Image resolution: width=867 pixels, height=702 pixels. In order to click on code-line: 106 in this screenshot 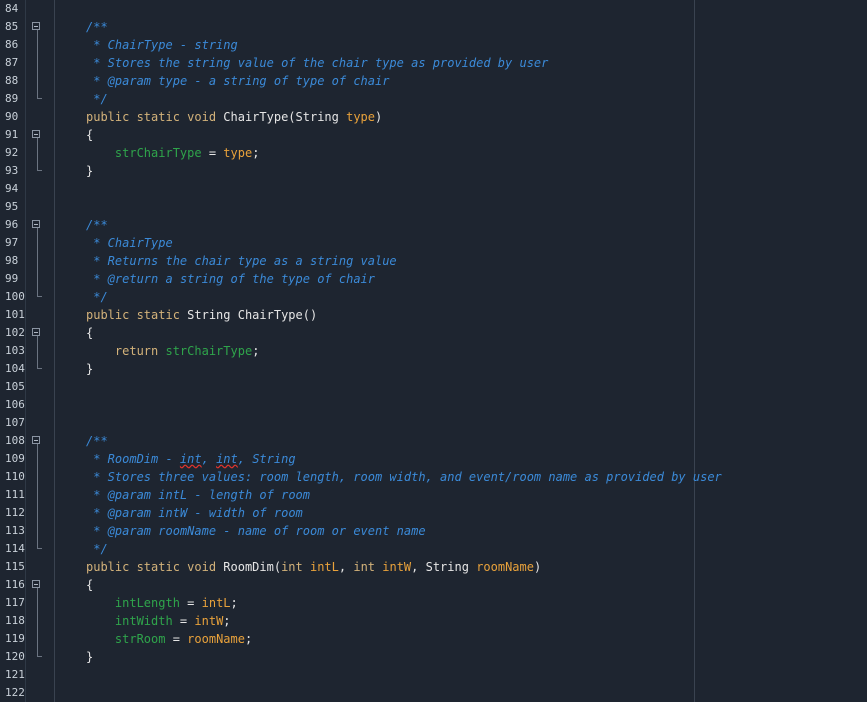, I will do `click(433, 405)`.